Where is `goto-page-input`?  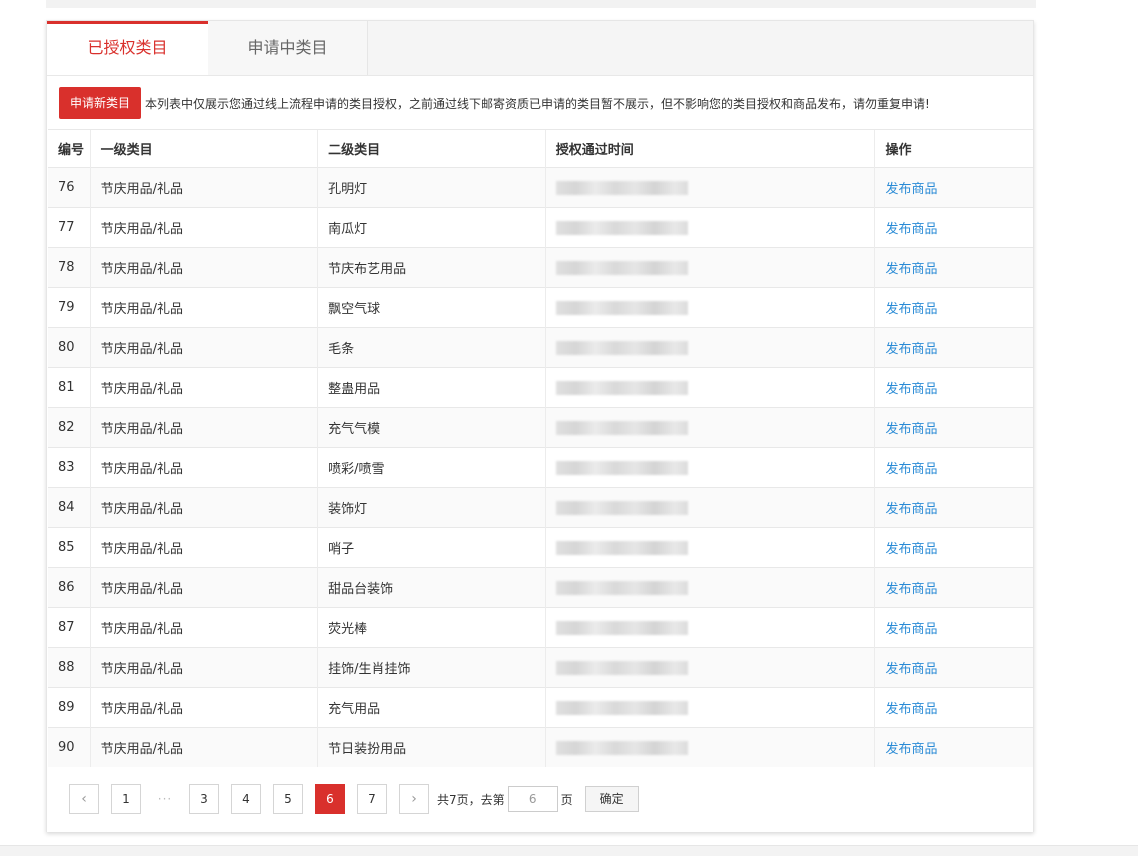 goto-page-input is located at coordinates (532, 799).